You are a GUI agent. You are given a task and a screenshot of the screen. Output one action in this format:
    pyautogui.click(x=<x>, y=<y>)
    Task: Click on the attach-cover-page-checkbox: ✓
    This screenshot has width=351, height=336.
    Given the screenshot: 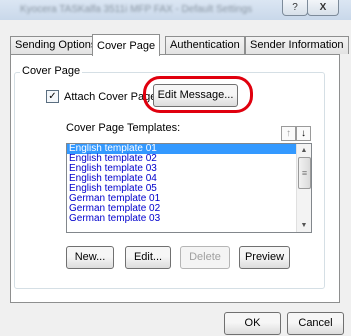 What is the action you would take?
    pyautogui.click(x=52, y=96)
    